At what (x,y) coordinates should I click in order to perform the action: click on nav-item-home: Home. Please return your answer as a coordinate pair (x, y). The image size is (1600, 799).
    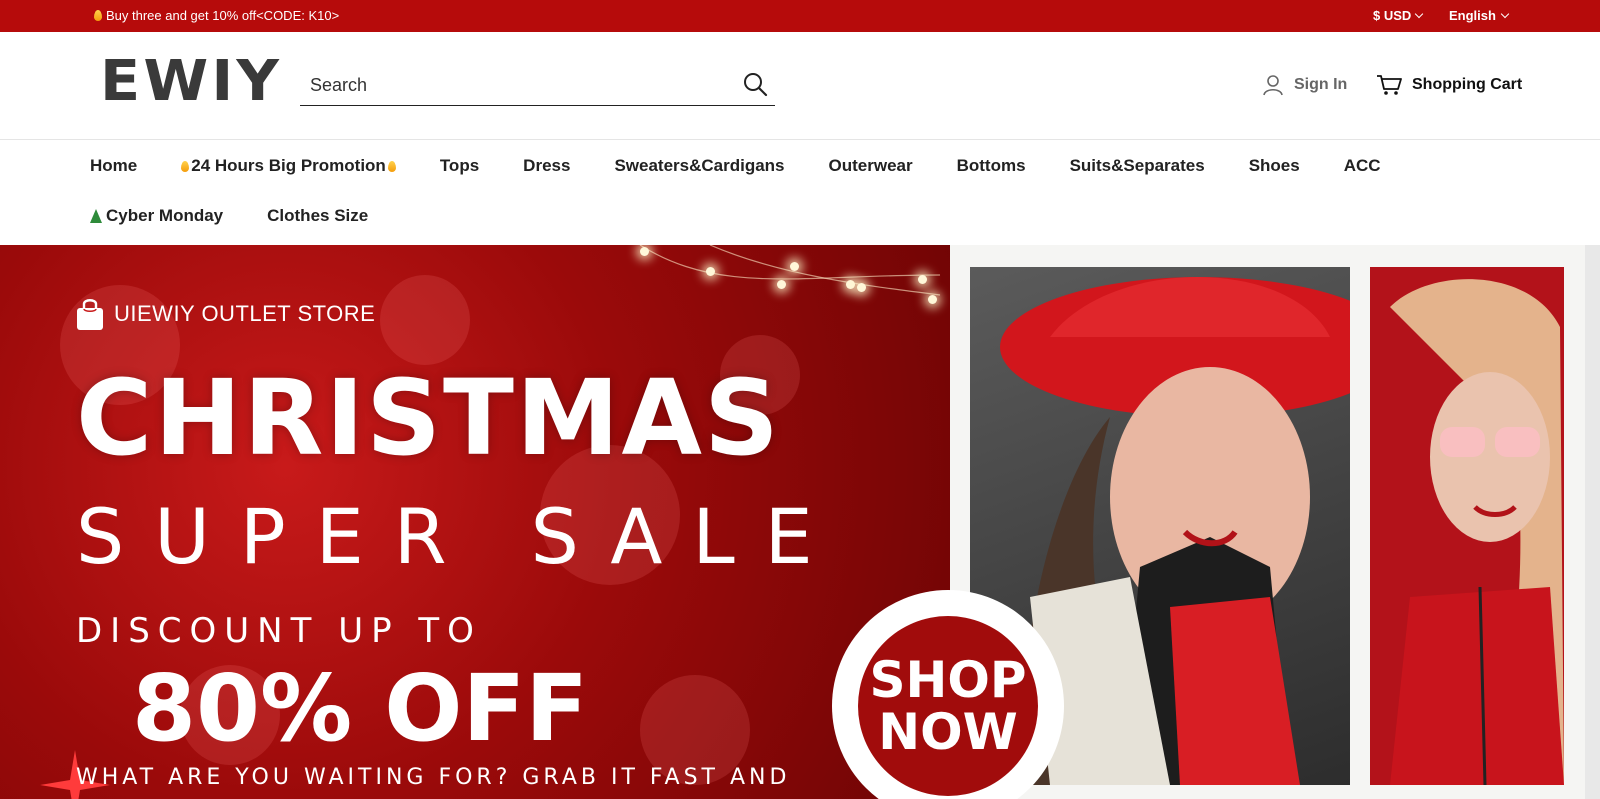
    Looking at the image, I should click on (113, 166).